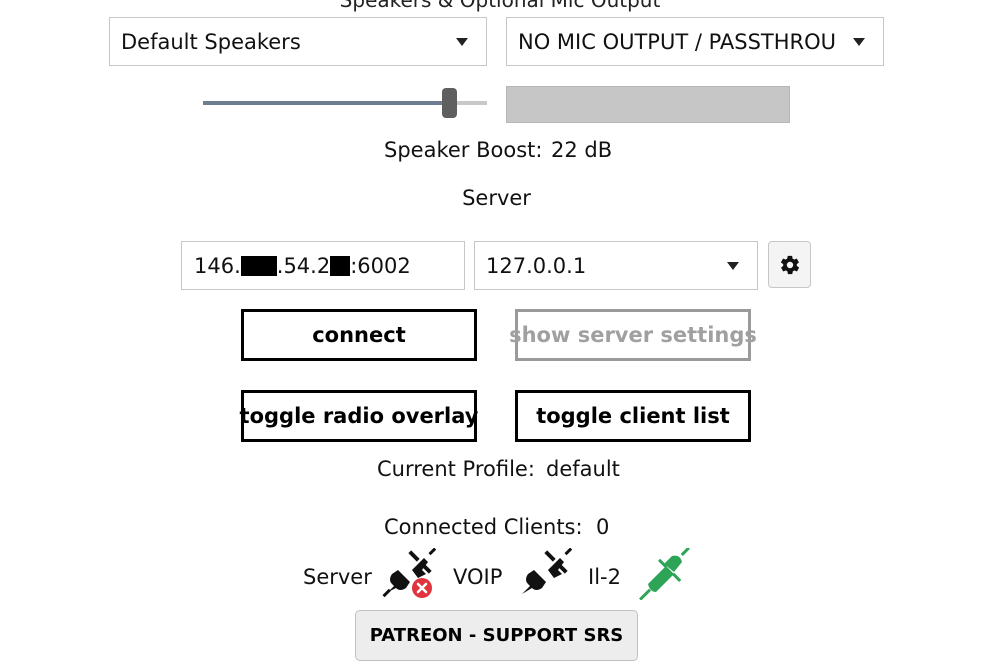 The height and width of the screenshot is (669, 1000). What do you see at coordinates (603, 527) in the screenshot?
I see `connected-clients-value: 0` at bounding box center [603, 527].